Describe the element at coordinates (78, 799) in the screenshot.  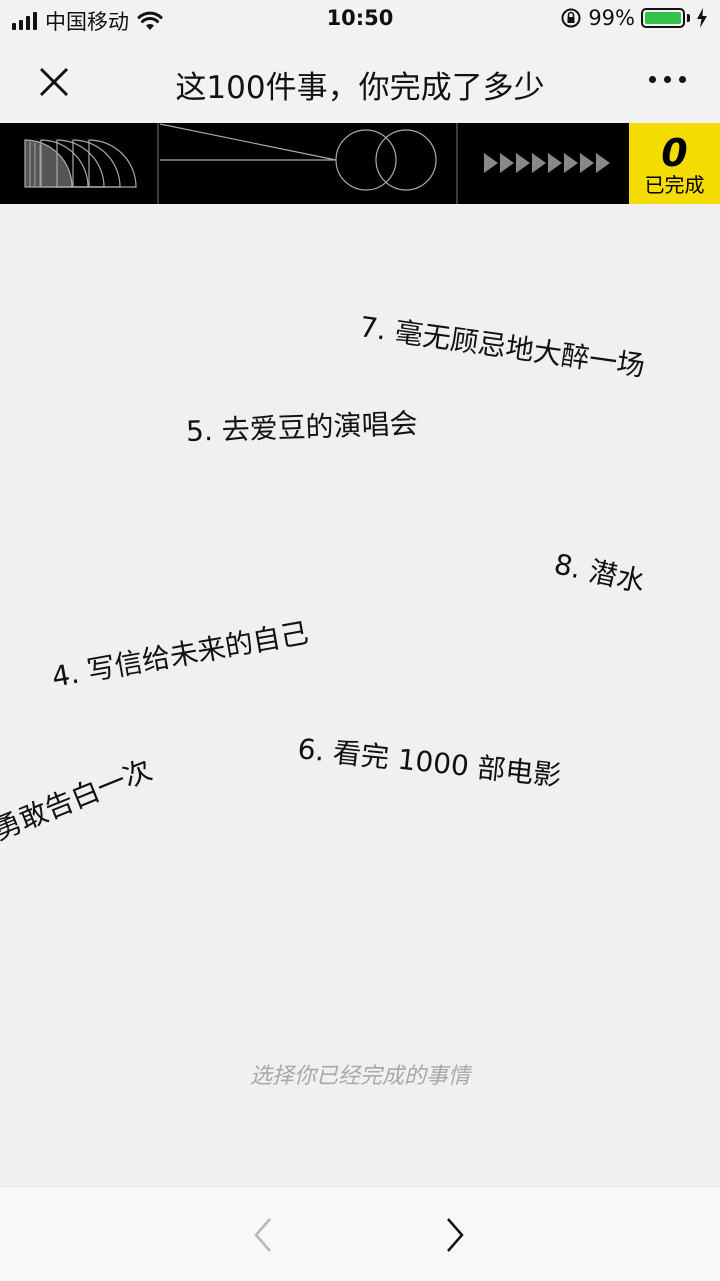
I see `list-item: 勇敢告白一次` at that location.